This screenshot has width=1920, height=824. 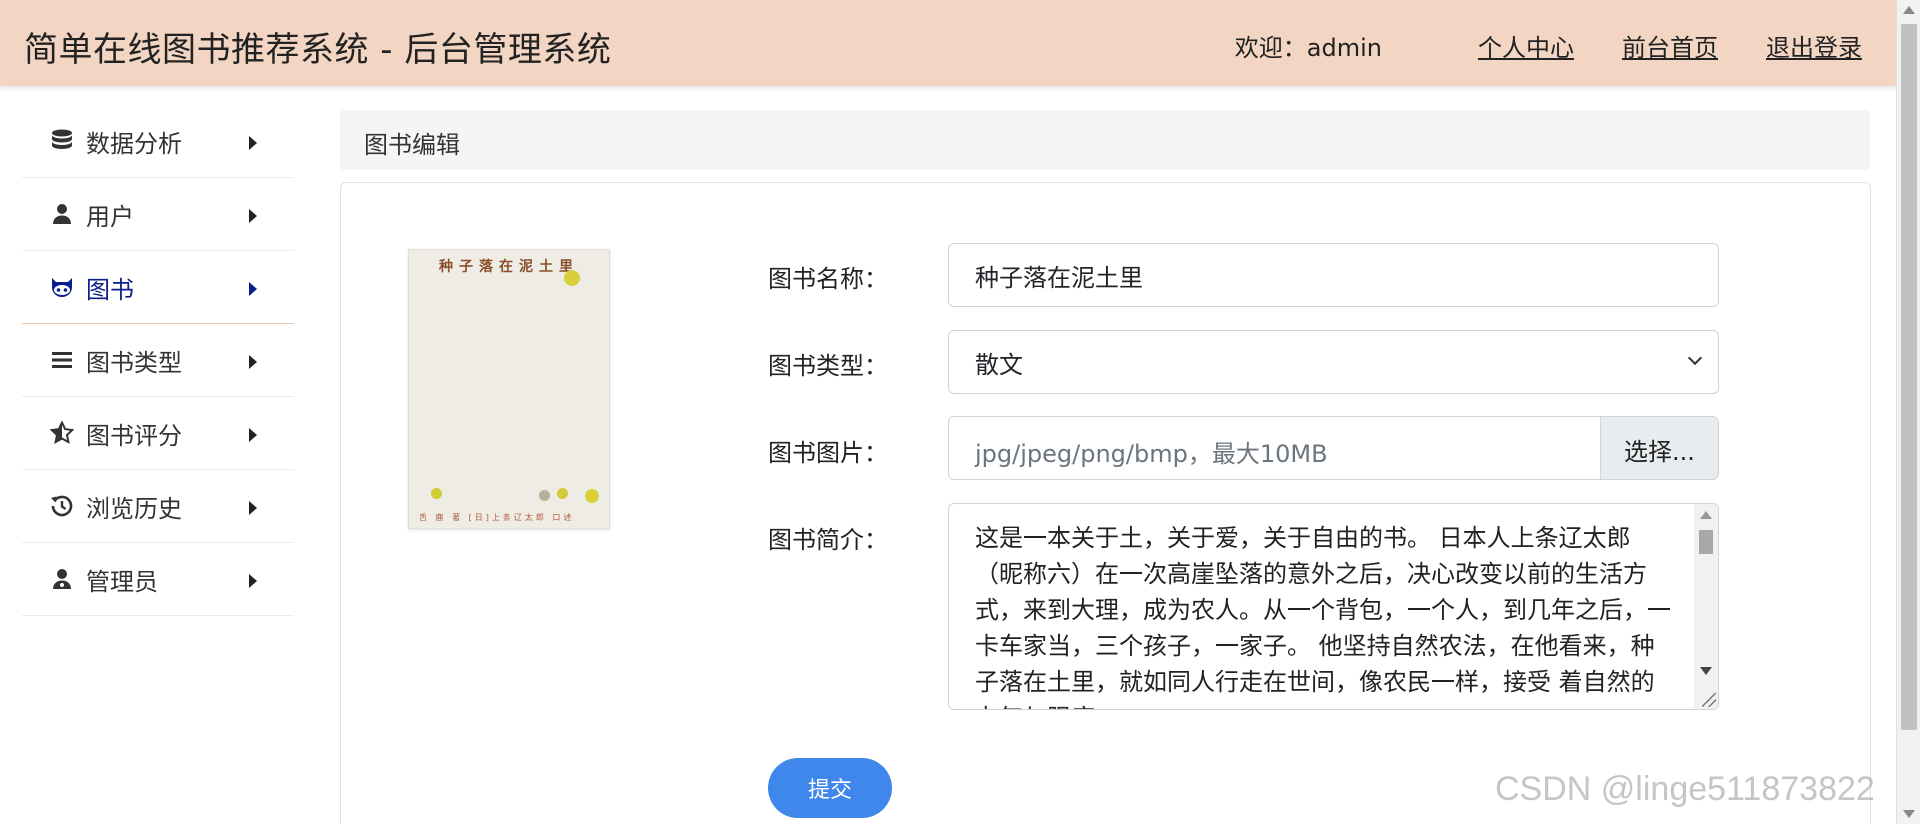 I want to click on username: admin, so click(x=1344, y=48).